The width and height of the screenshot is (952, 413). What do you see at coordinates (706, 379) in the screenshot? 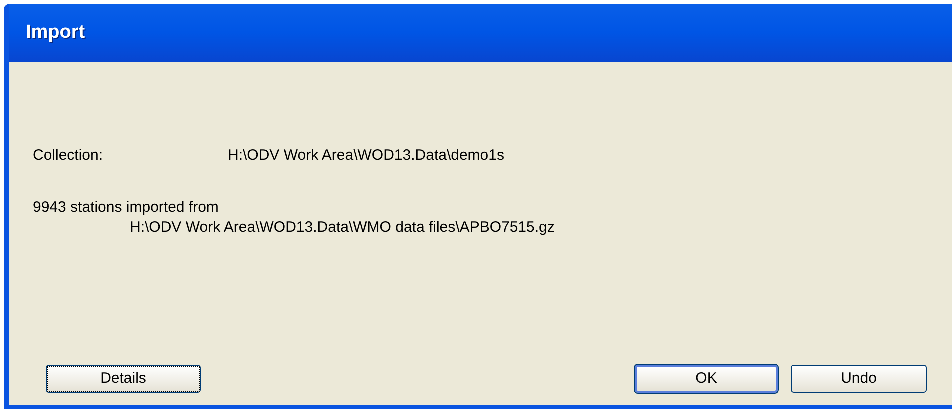
I see `dialog-button: OK` at bounding box center [706, 379].